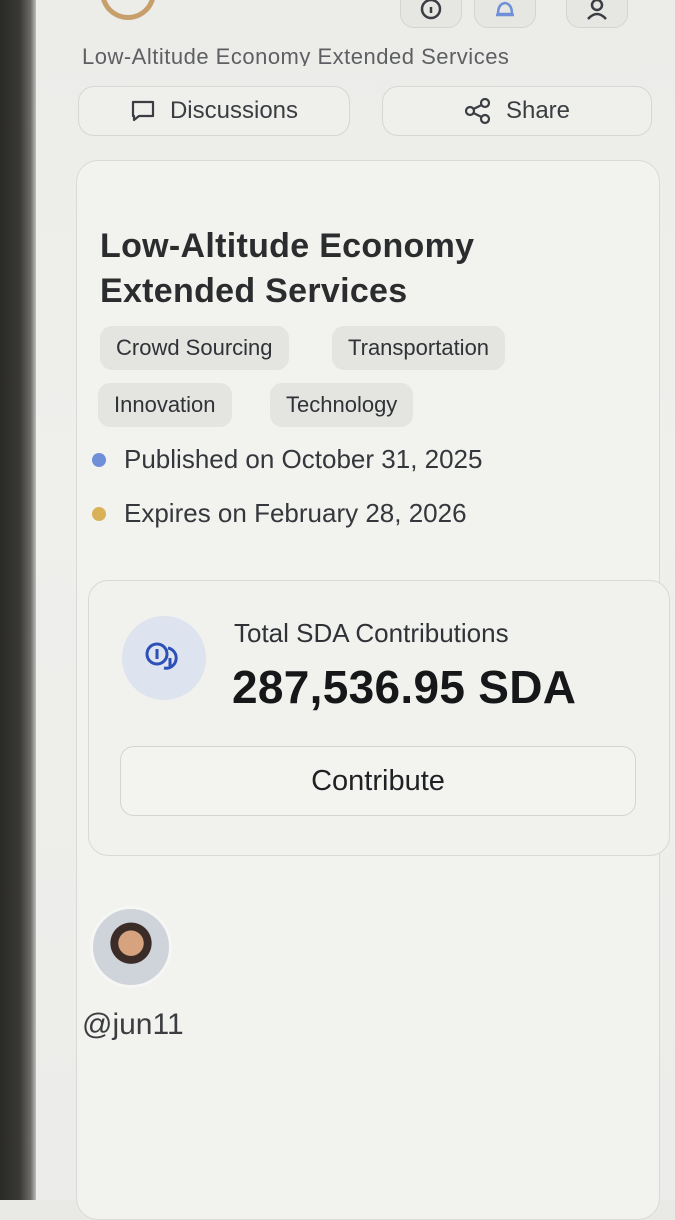  Describe the element at coordinates (477, 111) in the screenshot. I see `share-icon` at that location.